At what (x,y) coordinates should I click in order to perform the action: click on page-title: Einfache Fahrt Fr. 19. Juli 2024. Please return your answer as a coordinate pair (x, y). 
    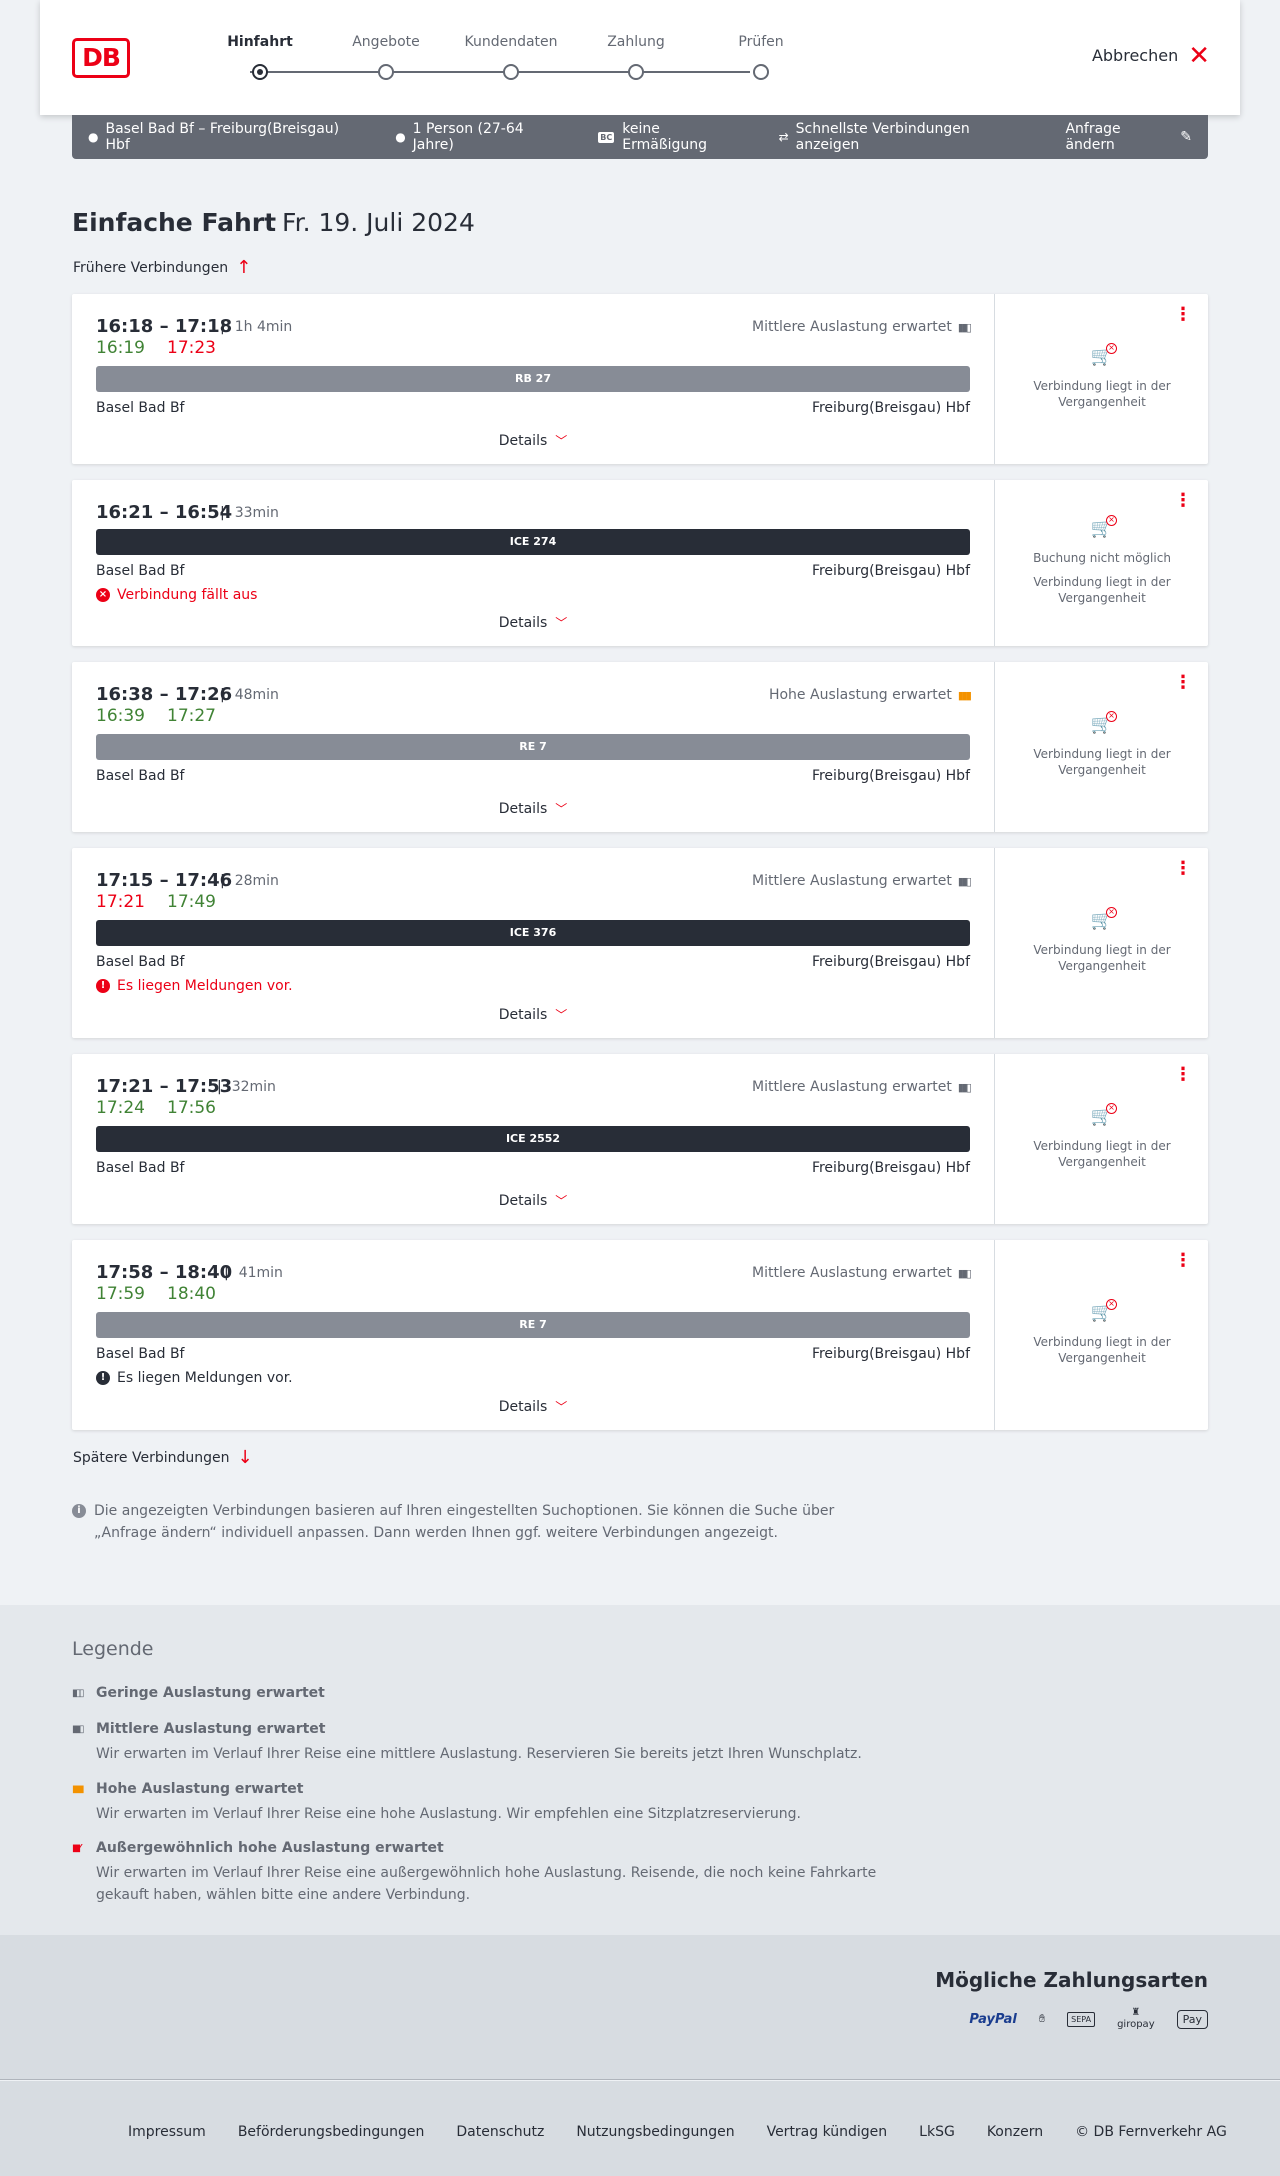
    Looking at the image, I should click on (273, 222).